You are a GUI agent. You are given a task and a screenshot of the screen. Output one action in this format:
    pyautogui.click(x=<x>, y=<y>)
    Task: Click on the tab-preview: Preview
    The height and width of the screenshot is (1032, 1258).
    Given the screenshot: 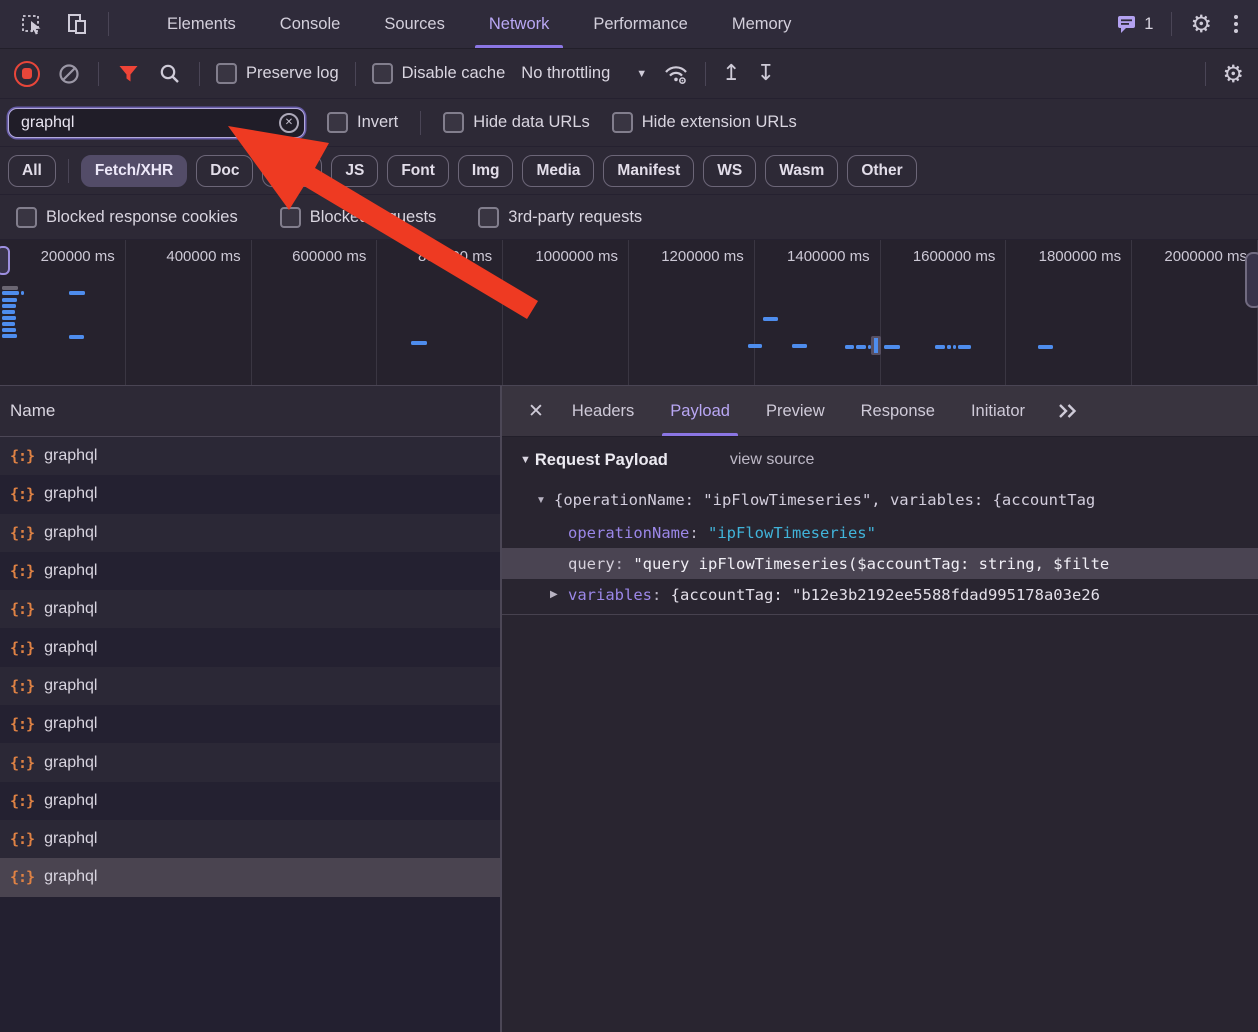 What is the action you would take?
    pyautogui.click(x=795, y=411)
    